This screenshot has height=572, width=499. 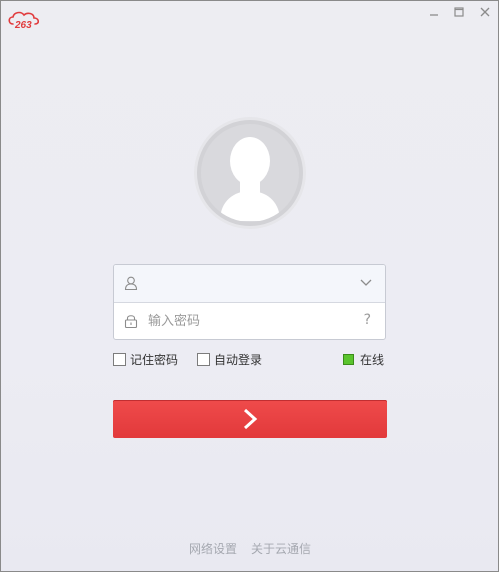 What do you see at coordinates (119, 359) in the screenshot?
I see `remember-password-checkbox` at bounding box center [119, 359].